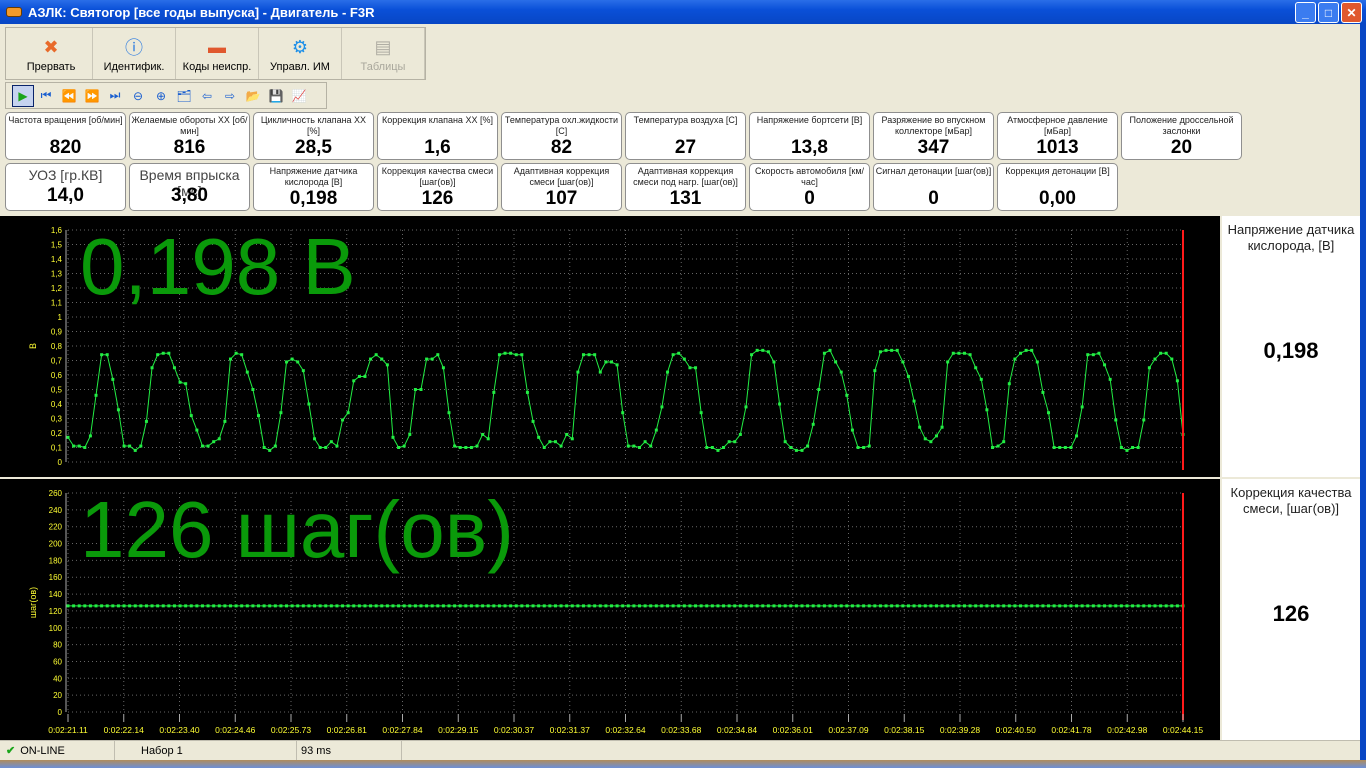  Describe the element at coordinates (933, 187) in the screenshot. I see `param-card: Сигнал детонации [шаг(ов)] 0` at that location.